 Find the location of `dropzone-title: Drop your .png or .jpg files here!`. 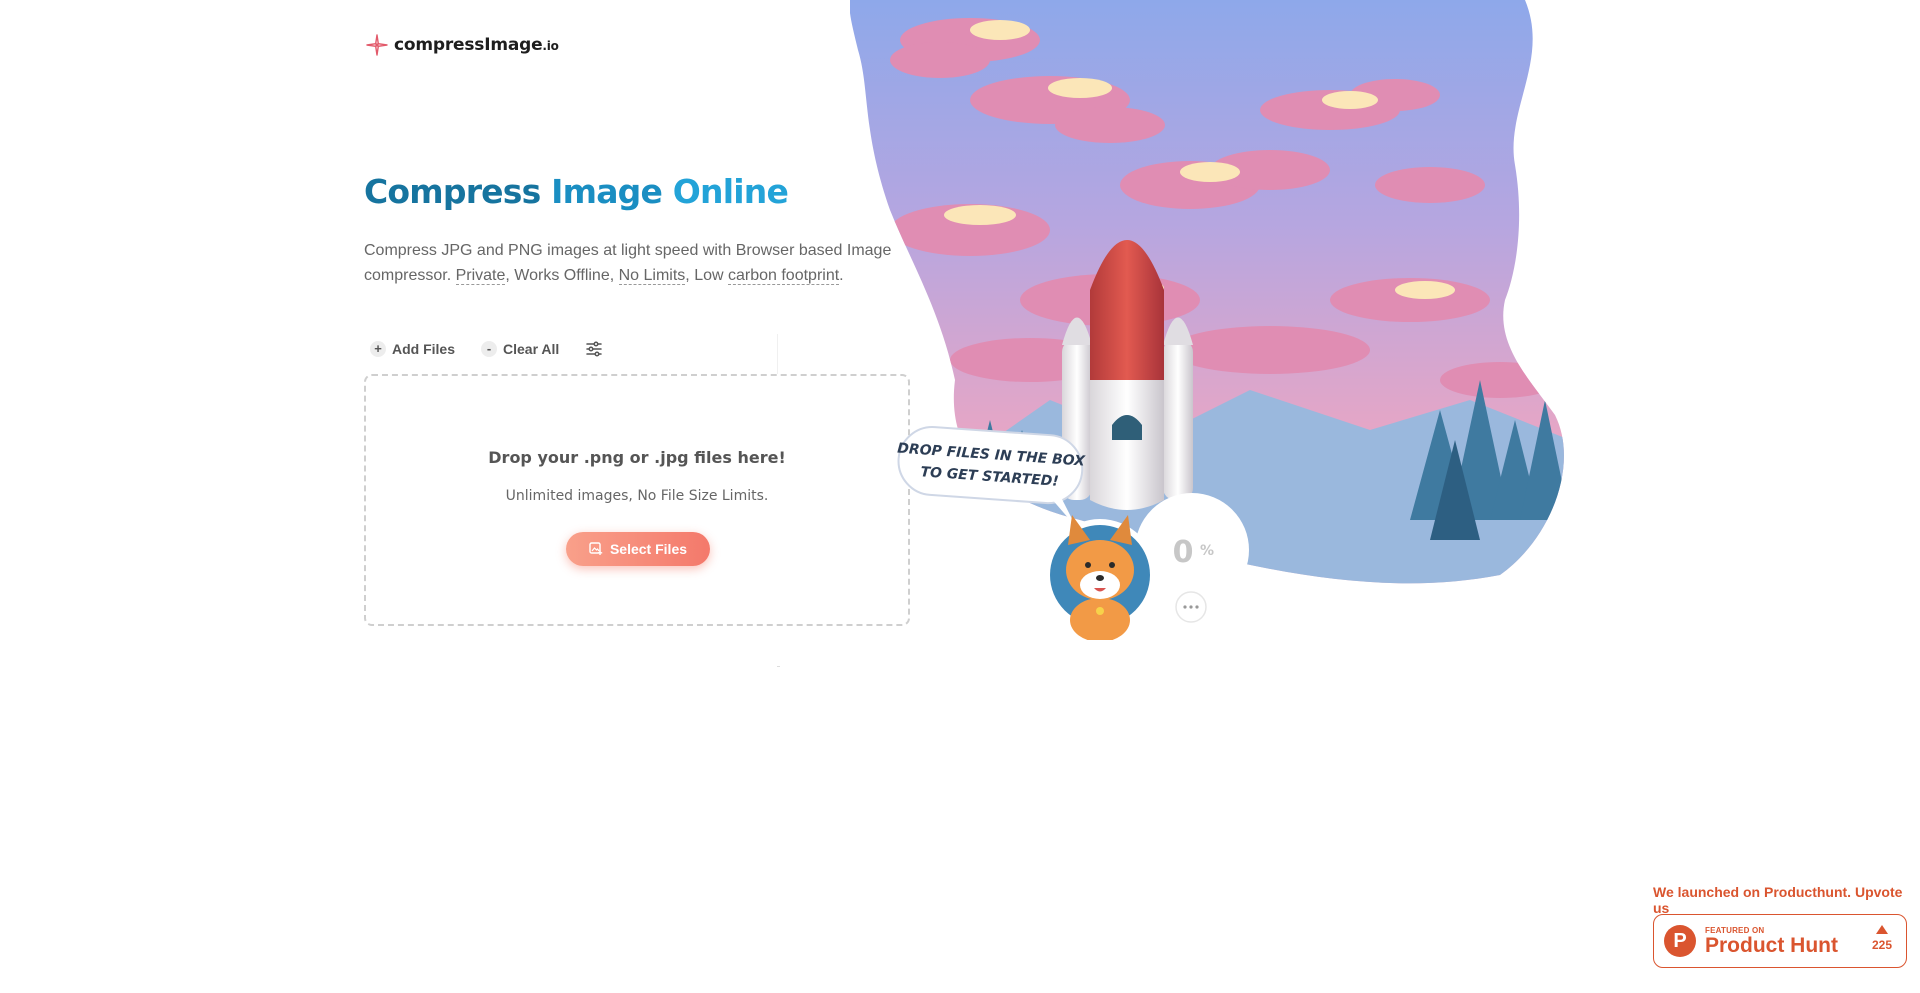

dropzone-title: Drop your .png or .jpg files here! is located at coordinates (637, 457).